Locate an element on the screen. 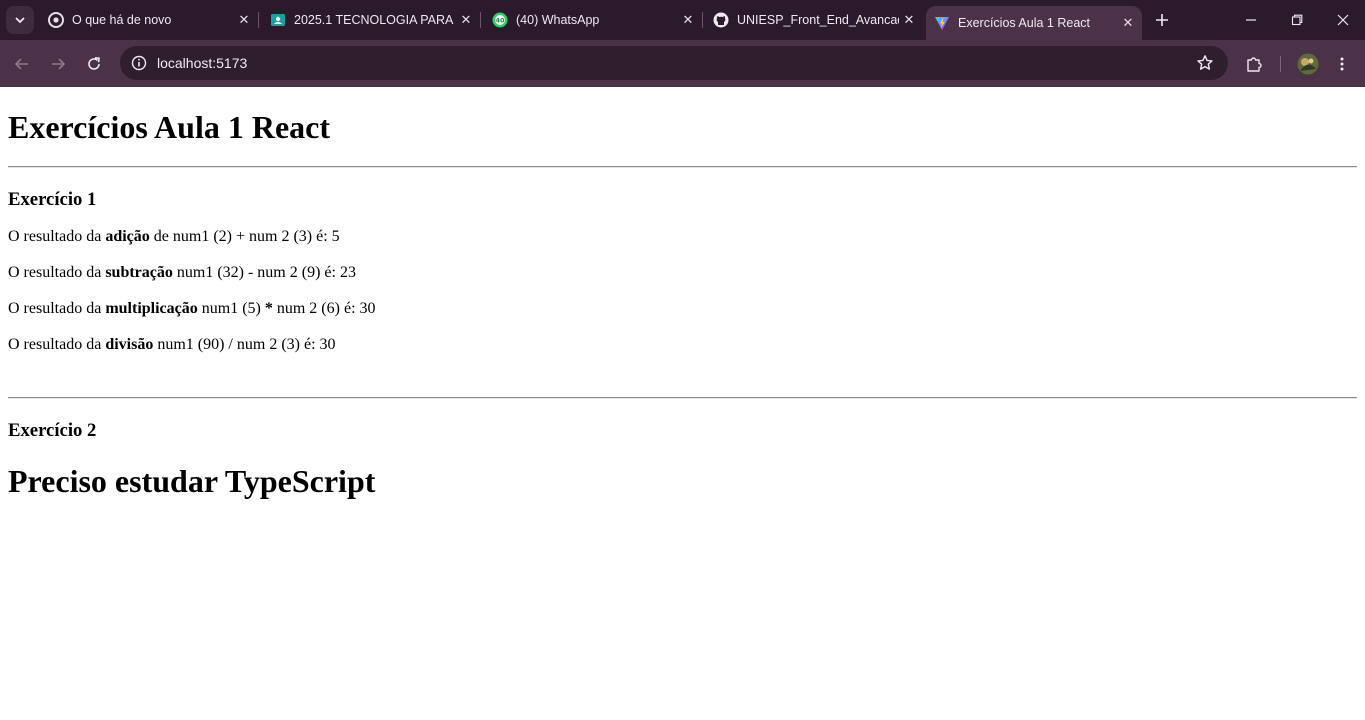 This screenshot has width=1365, height=720. profile-button is located at coordinates (1308, 64).